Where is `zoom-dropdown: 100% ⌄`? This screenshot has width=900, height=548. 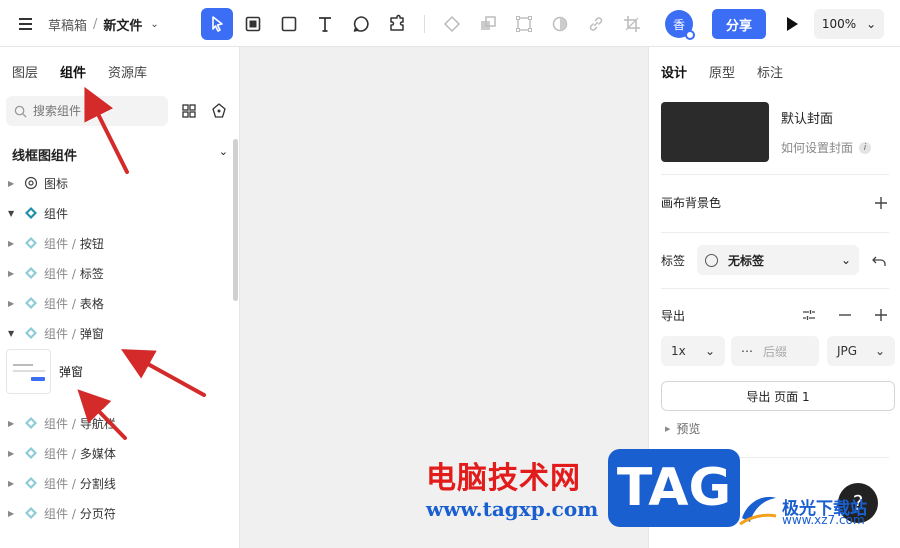
zoom-dropdown: 100% ⌄ is located at coordinates (849, 24).